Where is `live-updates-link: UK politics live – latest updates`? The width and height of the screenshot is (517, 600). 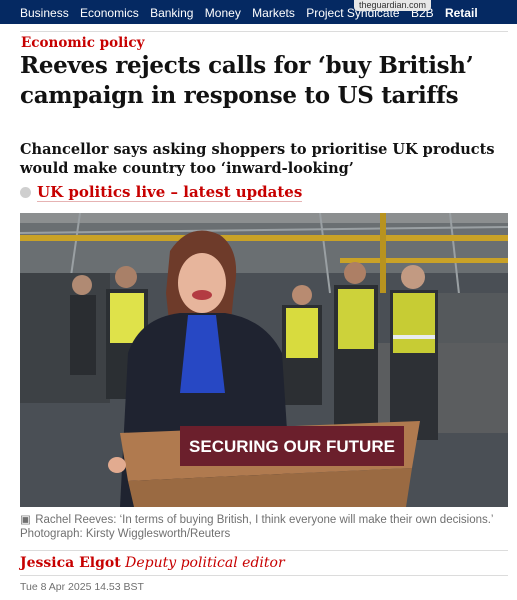 live-updates-link: UK politics live – latest updates is located at coordinates (161, 192).